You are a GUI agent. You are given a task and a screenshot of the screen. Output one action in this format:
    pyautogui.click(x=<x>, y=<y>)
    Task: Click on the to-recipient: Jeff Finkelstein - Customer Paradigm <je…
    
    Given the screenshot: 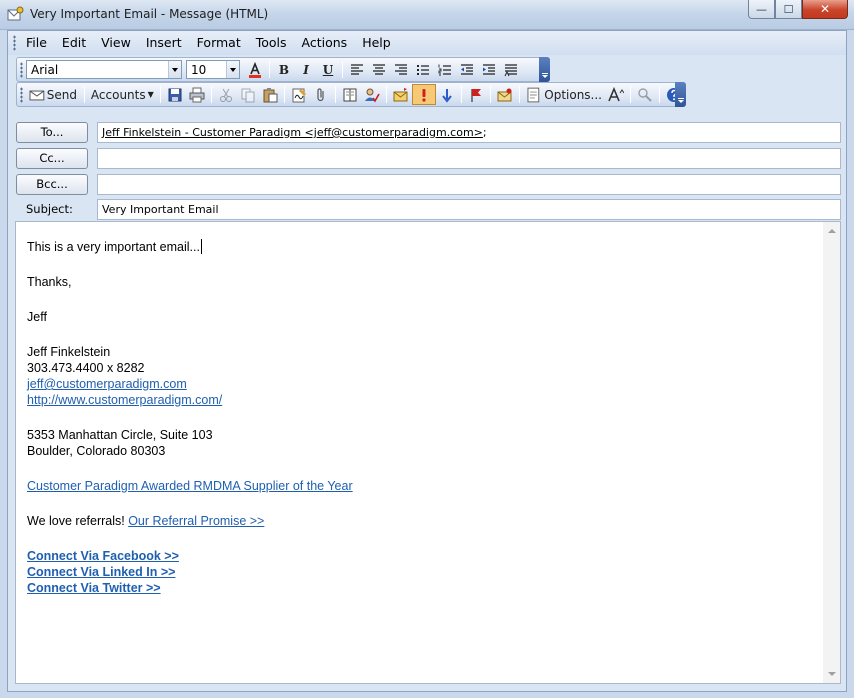 What is the action you would take?
    pyautogui.click(x=292, y=132)
    